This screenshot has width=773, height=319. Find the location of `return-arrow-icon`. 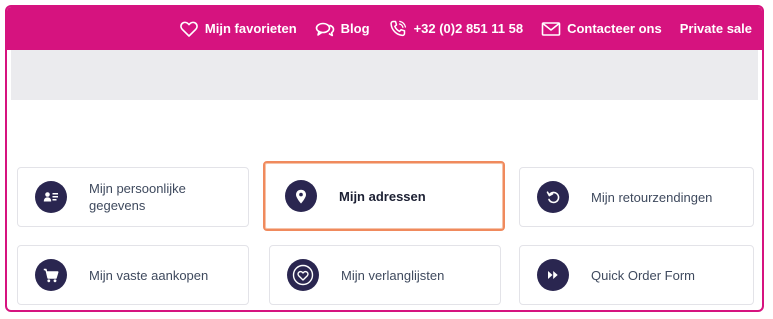

return-arrow-icon is located at coordinates (553, 197).